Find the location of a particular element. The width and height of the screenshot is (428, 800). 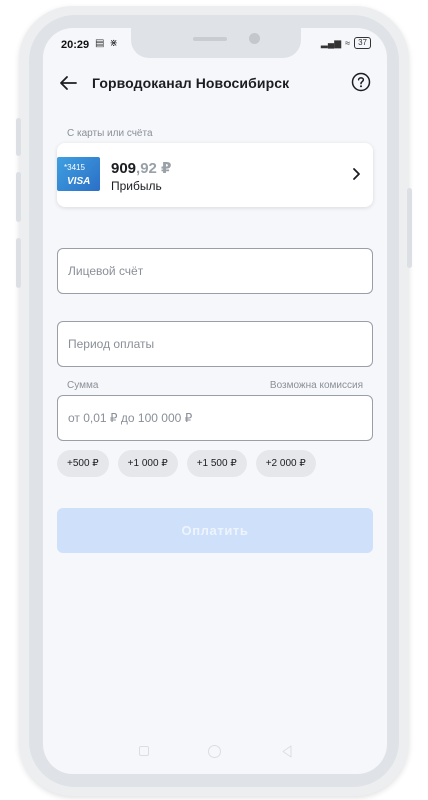

quick-amount-chips: +500 ₽ +1 000 ₽ +1 500 ₽ +2 000 ₽ is located at coordinates (186, 463).